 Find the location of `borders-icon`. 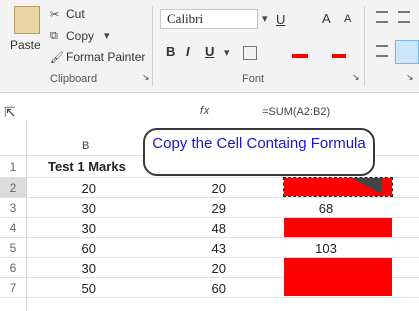

borders-icon is located at coordinates (250, 53).